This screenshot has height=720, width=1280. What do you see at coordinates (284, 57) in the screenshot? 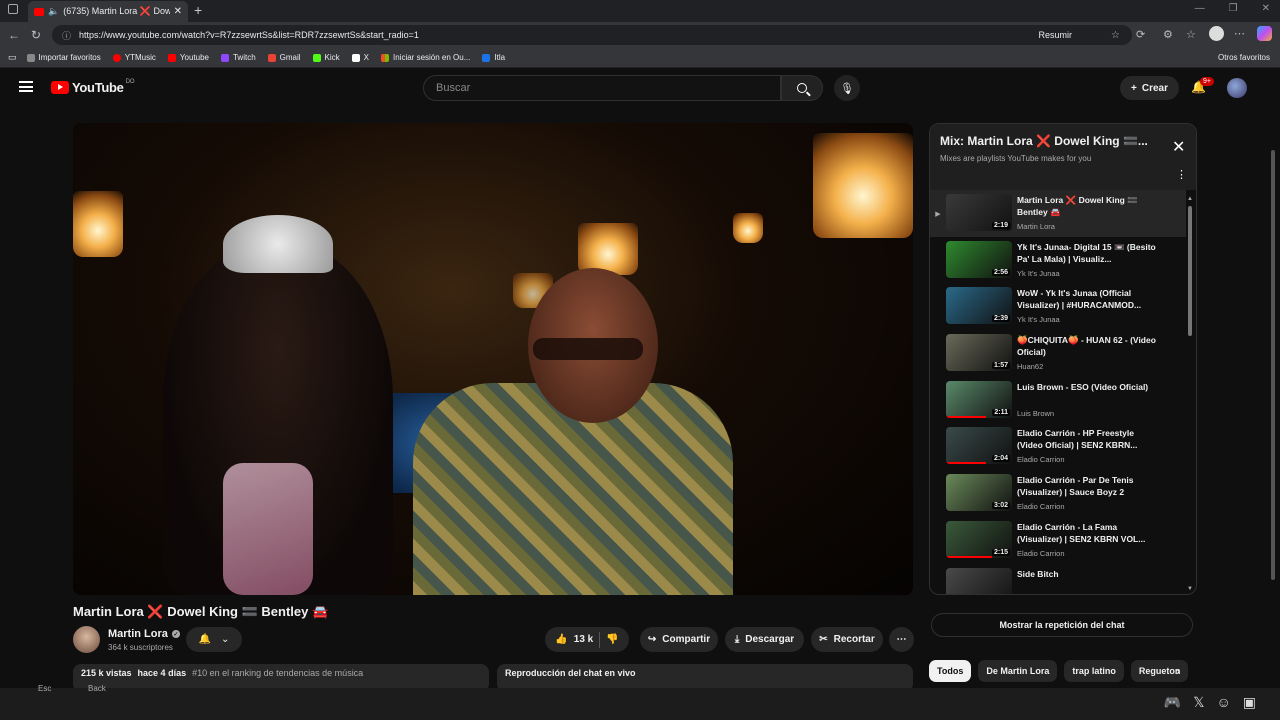
I see `bookmark-gmail: Gmail` at bounding box center [284, 57].